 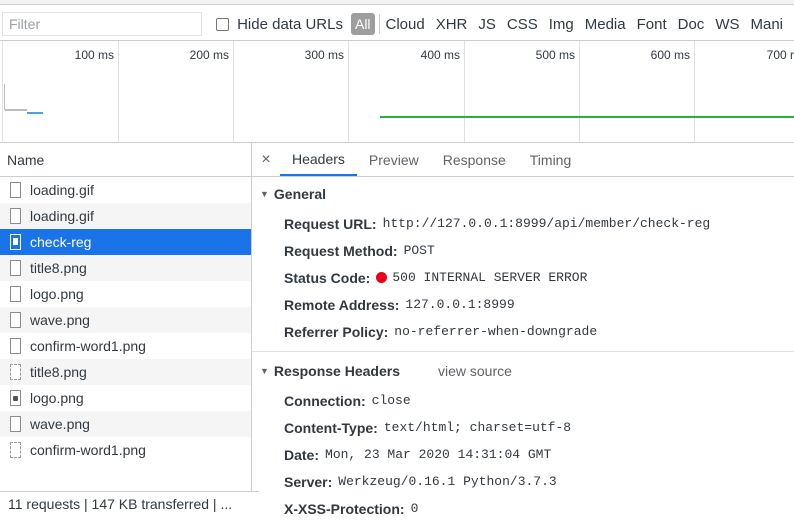 What do you see at coordinates (318, 159) in the screenshot?
I see `tab-headers: Headers` at bounding box center [318, 159].